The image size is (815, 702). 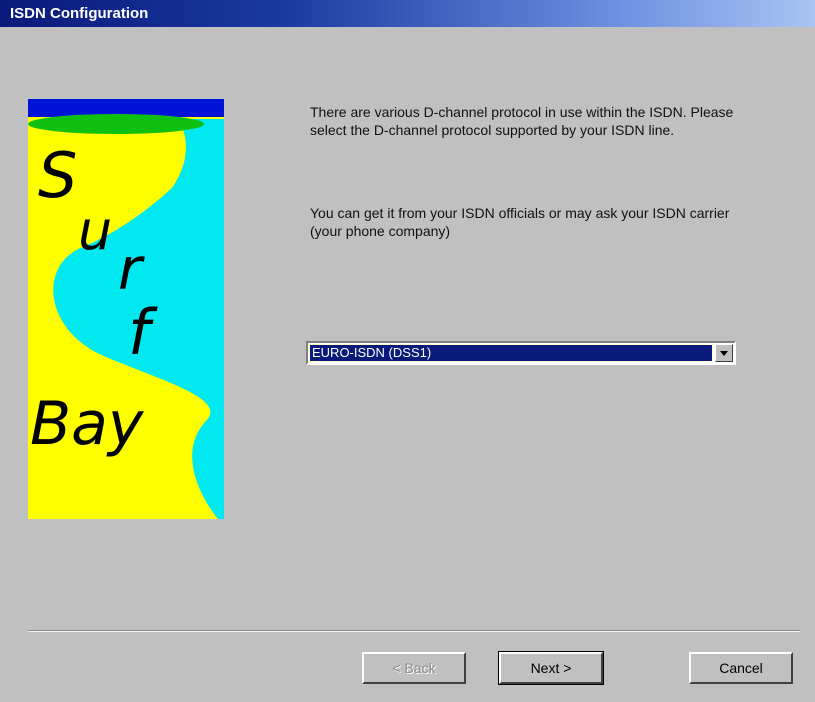 What do you see at coordinates (79, 13) in the screenshot?
I see `window-title: ISDN Configuration` at bounding box center [79, 13].